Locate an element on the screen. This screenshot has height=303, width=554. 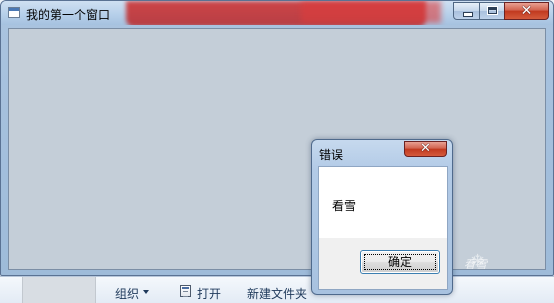
window-title: 我的第一个窗口 is located at coordinates (68, 15).